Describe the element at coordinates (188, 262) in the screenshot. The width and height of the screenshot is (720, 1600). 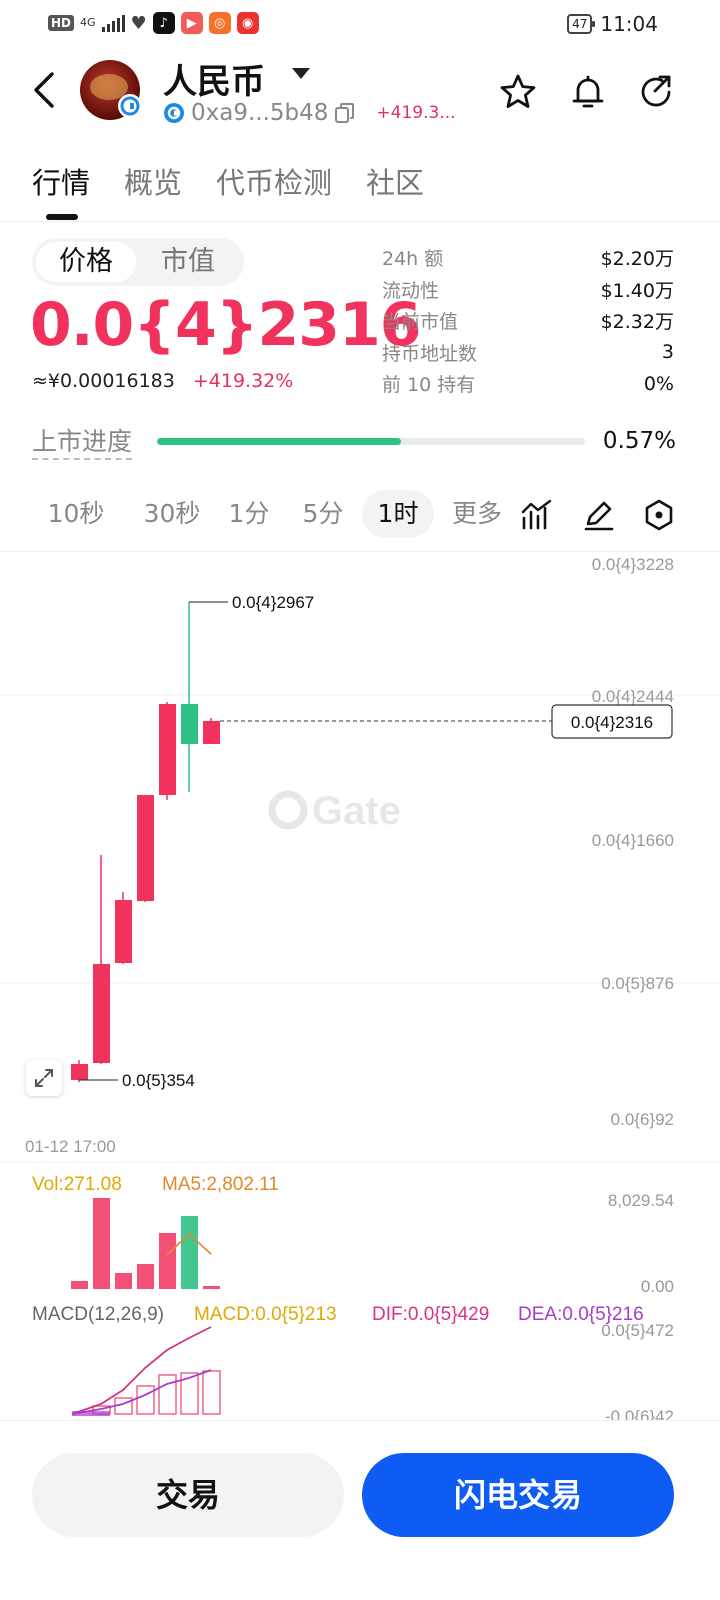
I see `toggle-market-cap: 市值` at that location.